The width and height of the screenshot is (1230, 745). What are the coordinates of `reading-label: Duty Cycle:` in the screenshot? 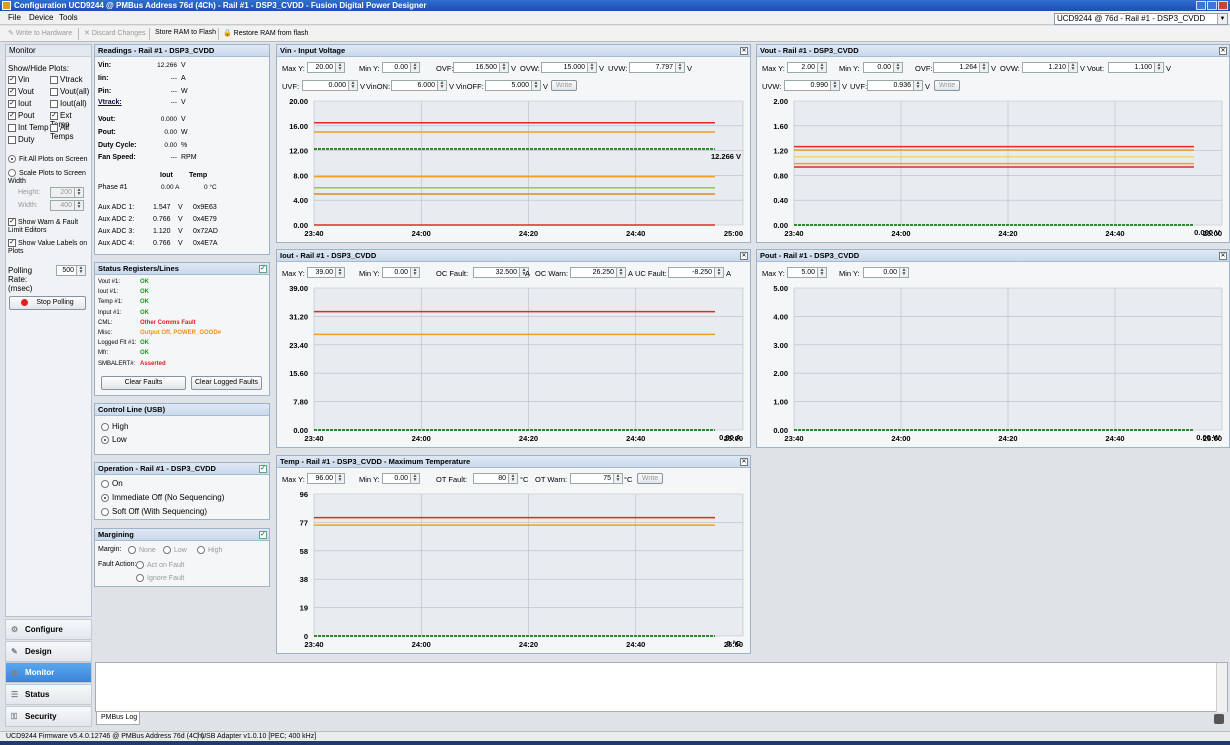 It's located at (117, 145).